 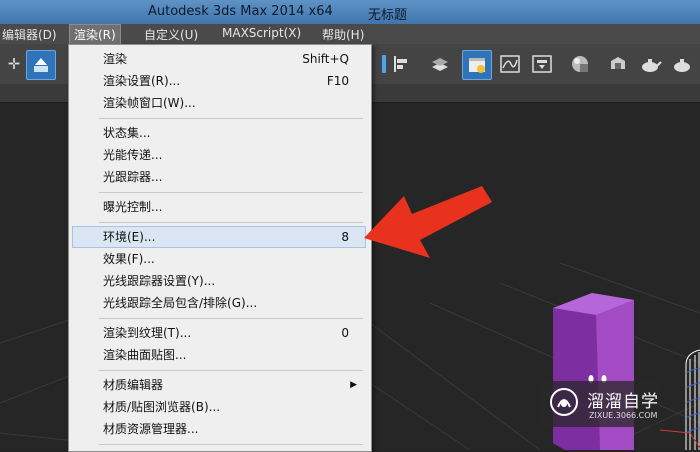 I want to click on schematic-view-icon, so click(x=542, y=64).